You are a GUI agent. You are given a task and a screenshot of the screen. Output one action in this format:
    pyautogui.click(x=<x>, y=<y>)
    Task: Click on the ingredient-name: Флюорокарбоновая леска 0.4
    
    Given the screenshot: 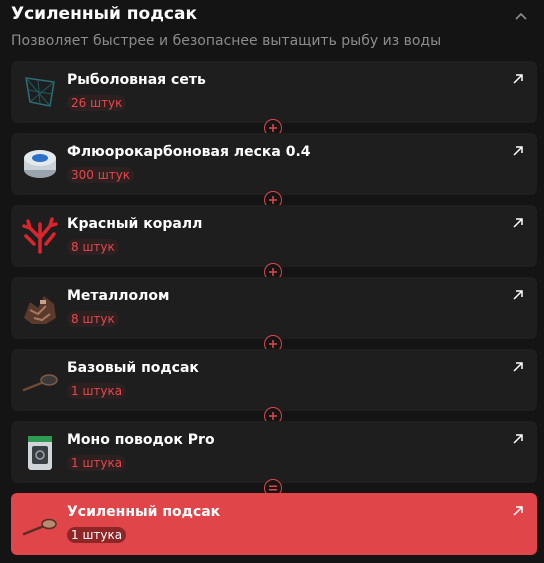 What is the action you would take?
    pyautogui.click(x=189, y=152)
    